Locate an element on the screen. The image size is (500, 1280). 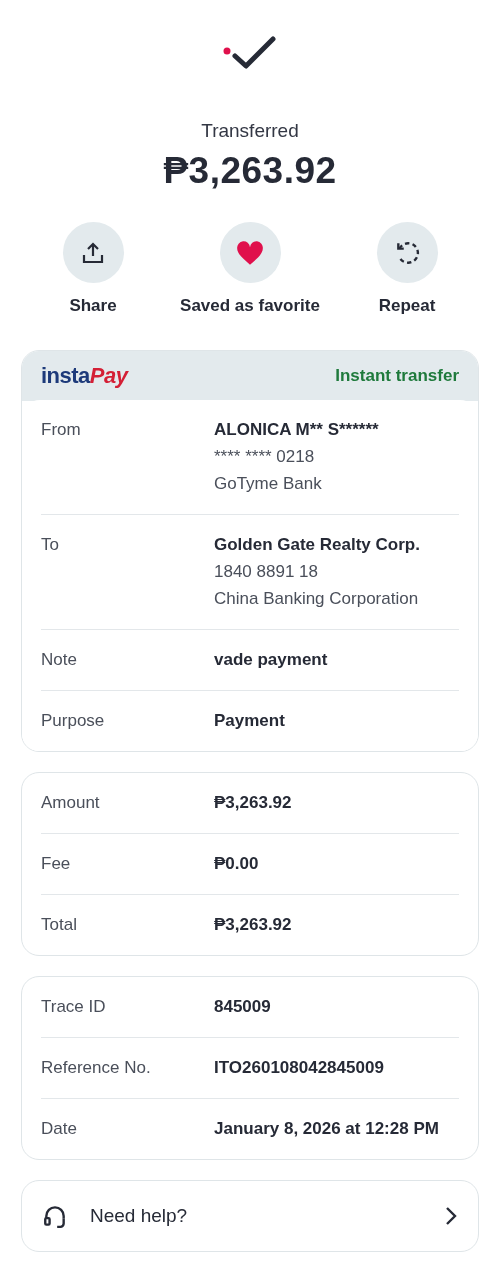
share-icon is located at coordinates (93, 252).